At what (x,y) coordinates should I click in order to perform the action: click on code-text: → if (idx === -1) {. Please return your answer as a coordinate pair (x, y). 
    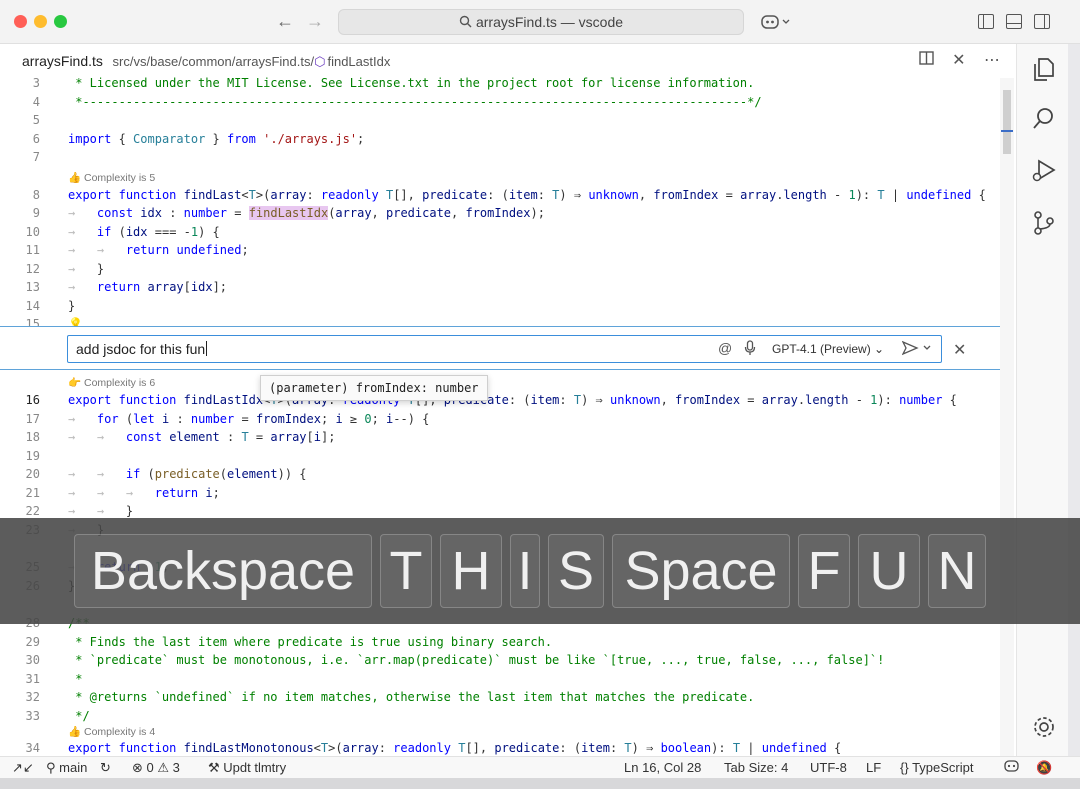
    Looking at the image, I should click on (144, 232).